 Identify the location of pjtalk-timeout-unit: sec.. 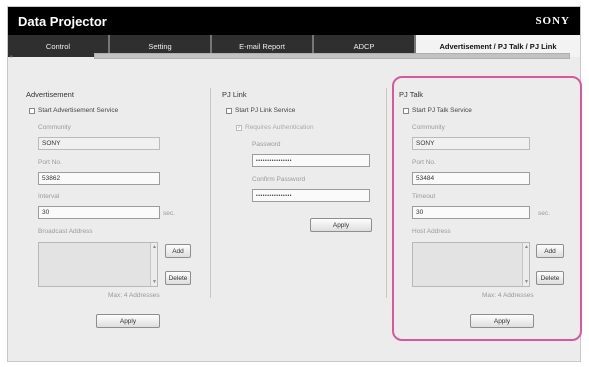
(544, 213).